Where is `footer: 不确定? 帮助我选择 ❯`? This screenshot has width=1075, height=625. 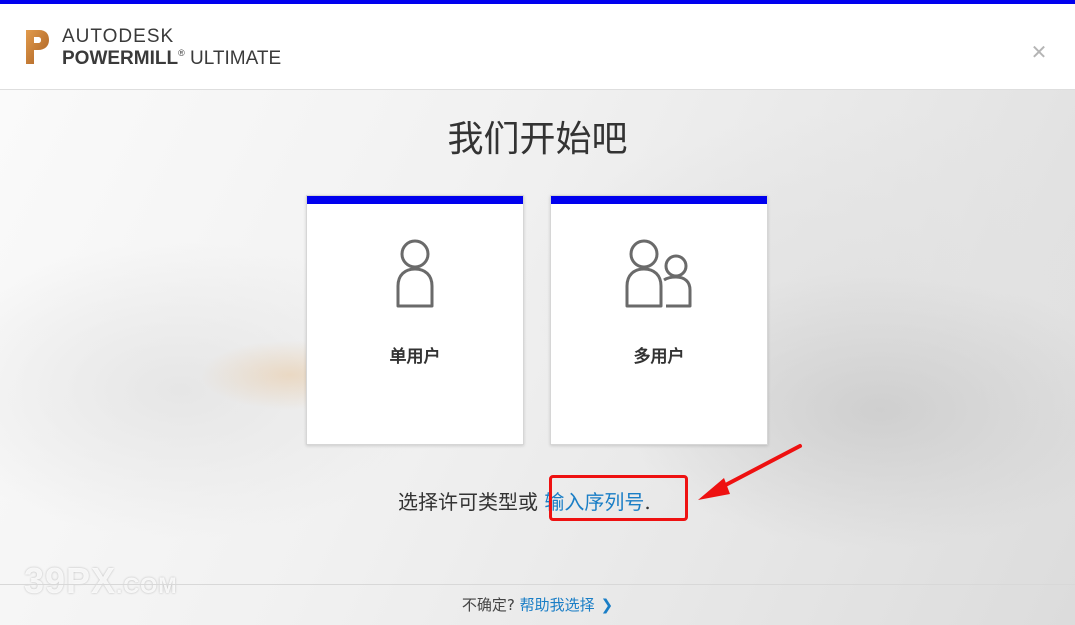
footer: 不确定? 帮助我选择 ❯ is located at coordinates (537, 604).